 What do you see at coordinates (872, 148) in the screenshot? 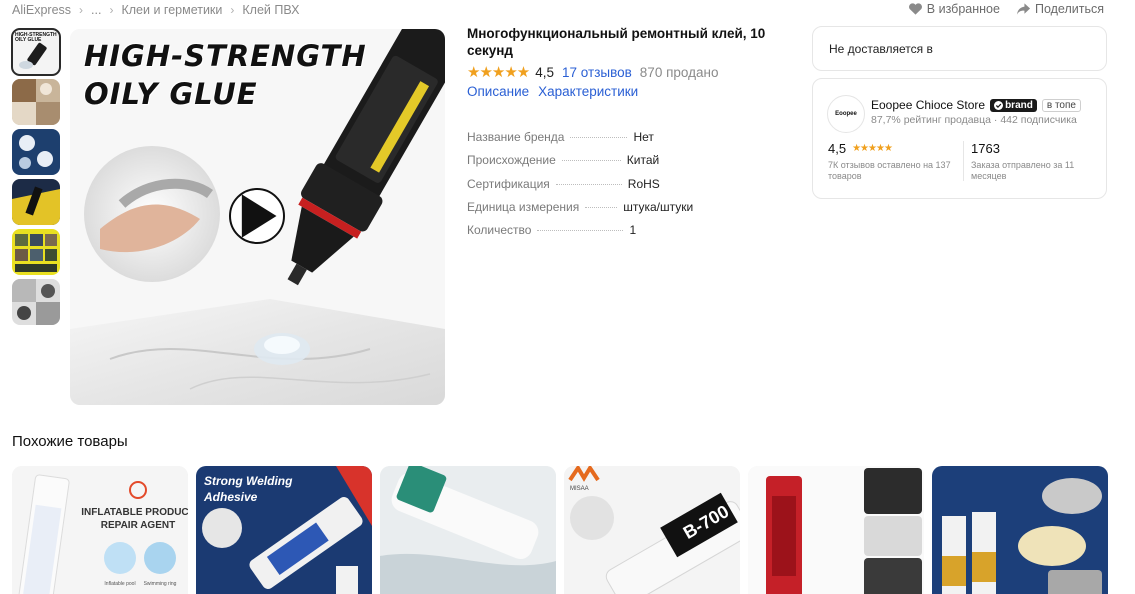
I see `store-stars-icon: ★★★★★` at bounding box center [872, 148].